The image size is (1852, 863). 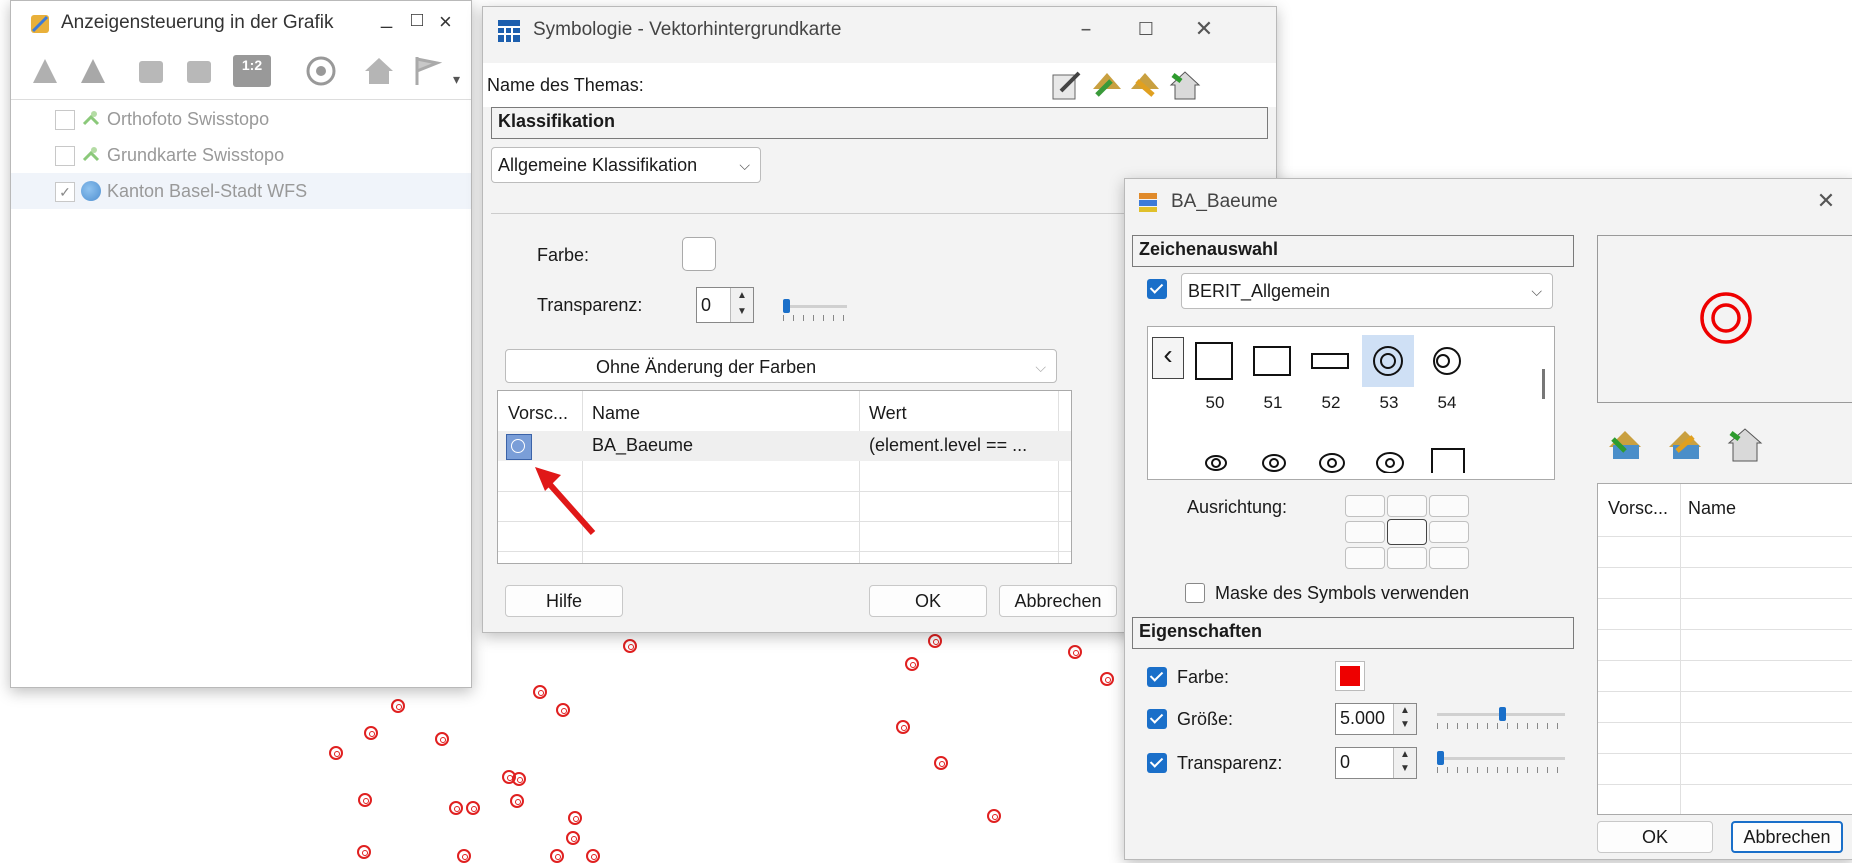 What do you see at coordinates (65, 192) in the screenshot?
I see `layer-checkbox: ✓` at bounding box center [65, 192].